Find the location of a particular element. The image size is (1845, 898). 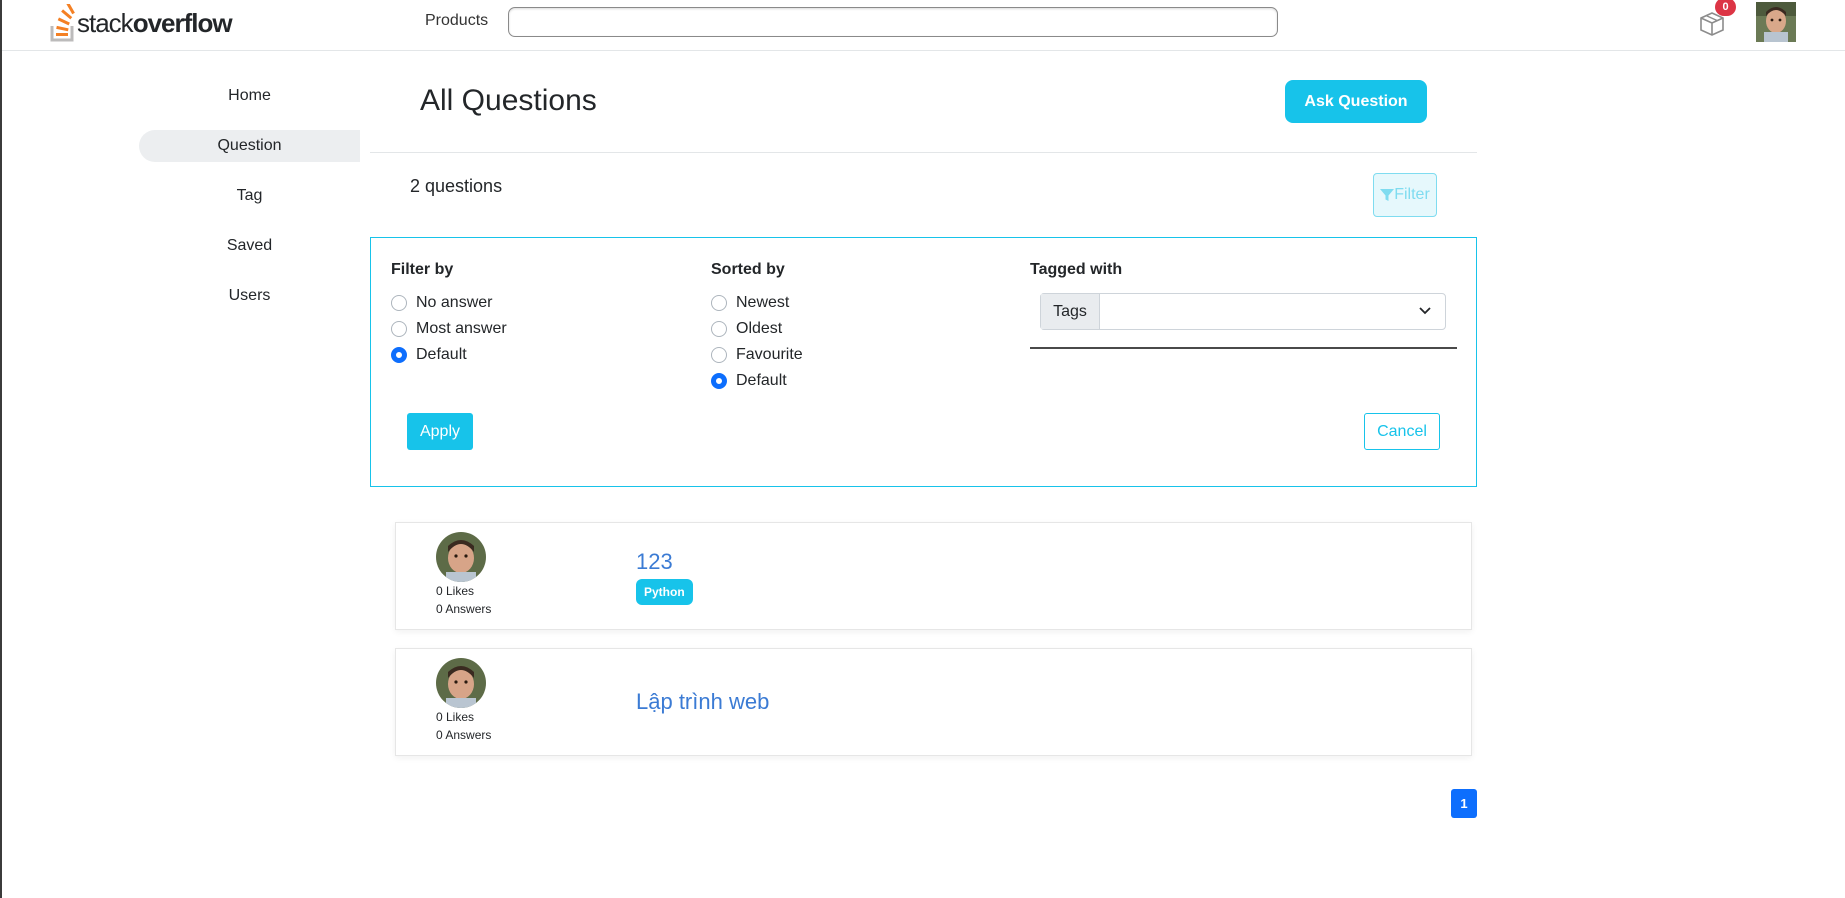

stackoverflow-logo-icon is located at coordinates (62, 23).